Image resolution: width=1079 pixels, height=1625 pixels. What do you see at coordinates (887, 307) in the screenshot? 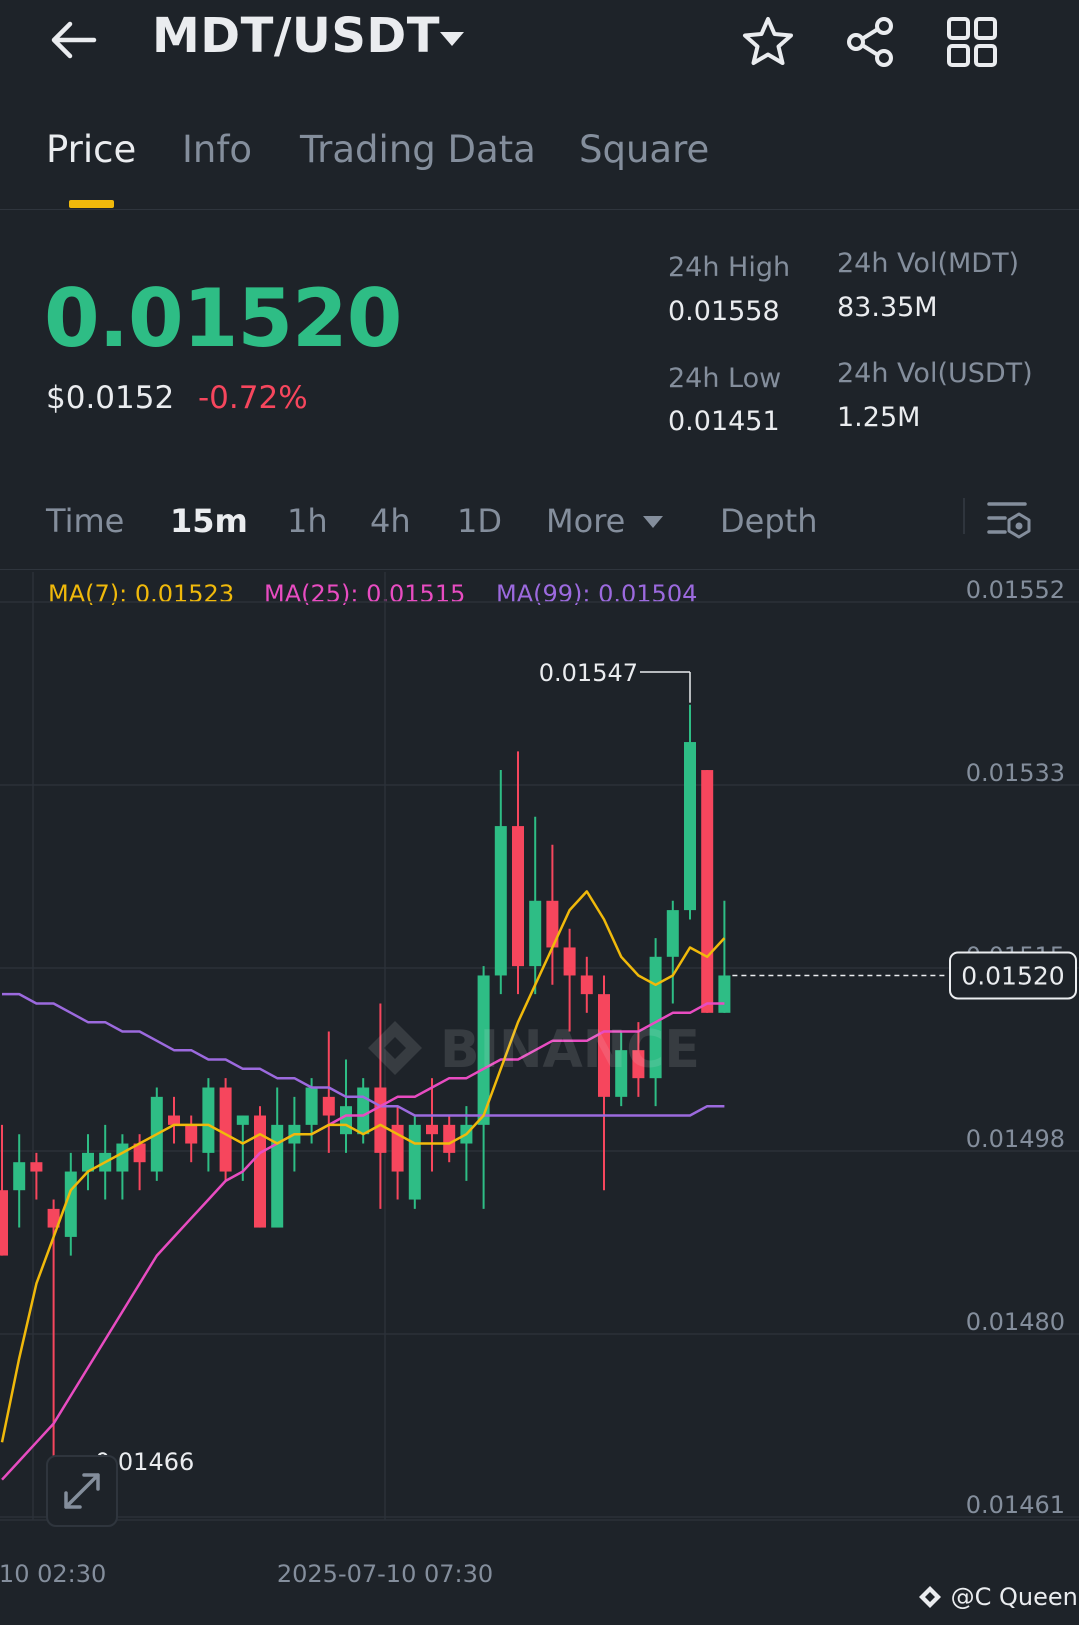
I see `vol-base-value: 83.35M` at bounding box center [887, 307].